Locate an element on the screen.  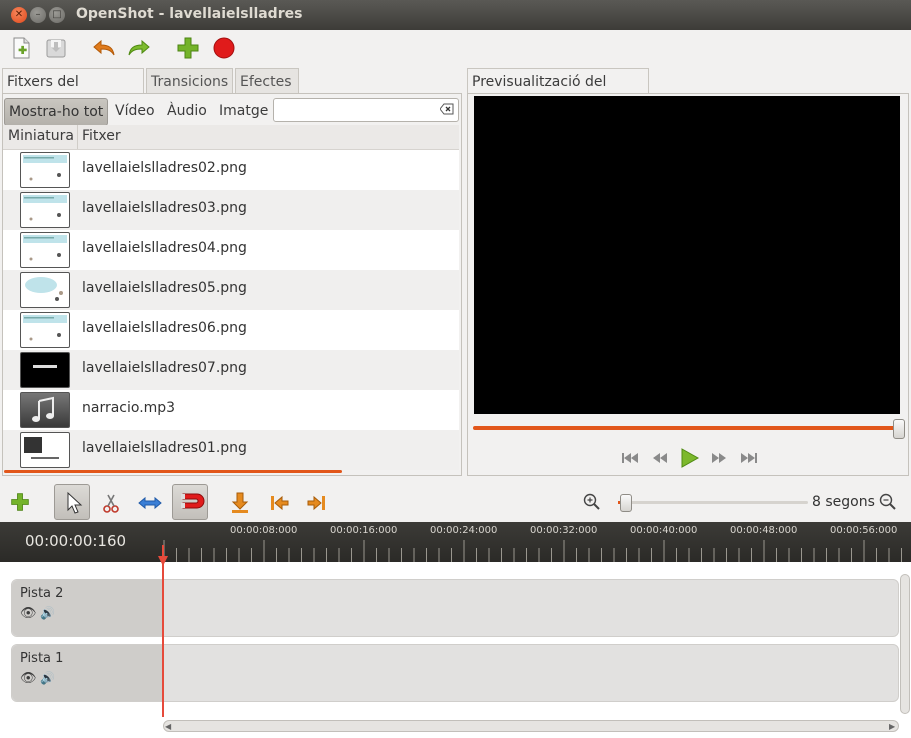
tab-project-files: Fitxers del projecte is located at coordinates (73, 92).